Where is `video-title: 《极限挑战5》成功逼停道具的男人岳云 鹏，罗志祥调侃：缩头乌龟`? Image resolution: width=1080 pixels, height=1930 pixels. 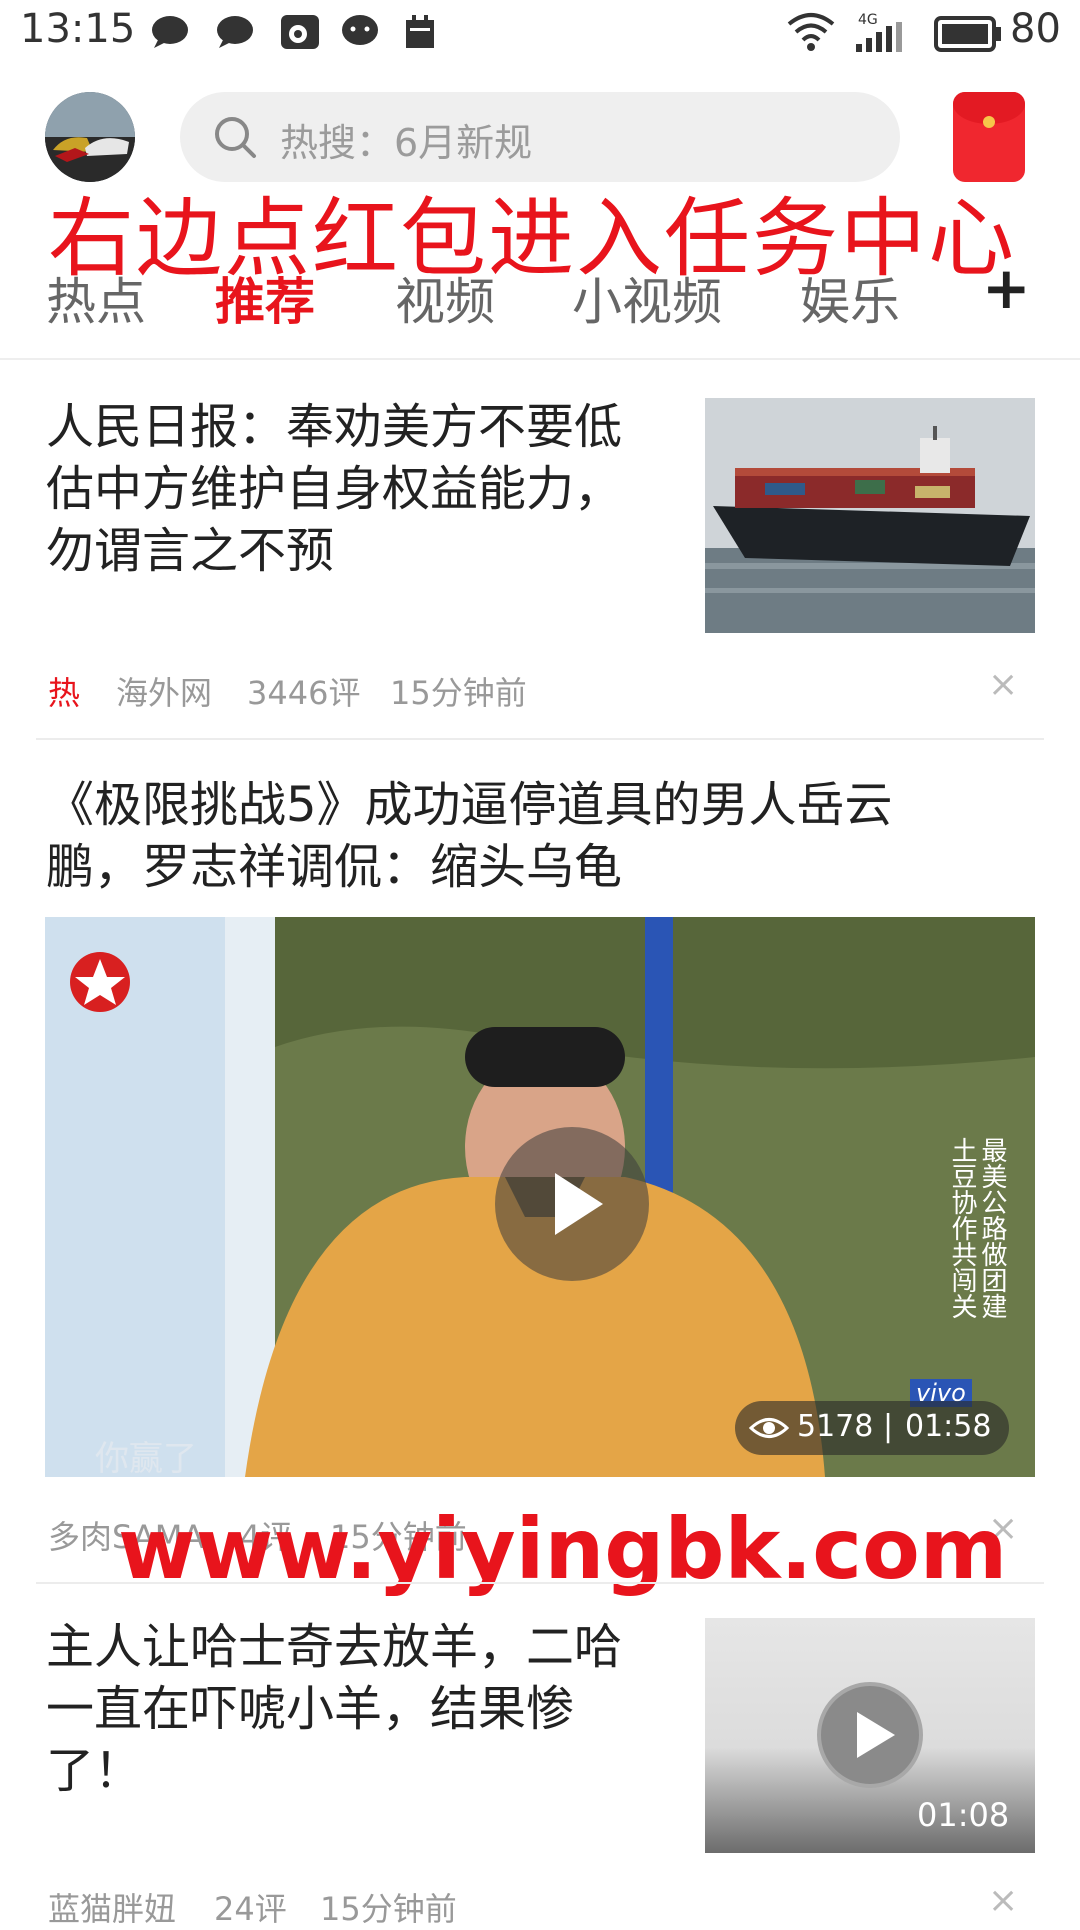 video-title: 《极限挑战5》成功逼停道具的男人岳云 鹏，罗志祥调侃：缩头乌龟 is located at coordinates (546, 836).